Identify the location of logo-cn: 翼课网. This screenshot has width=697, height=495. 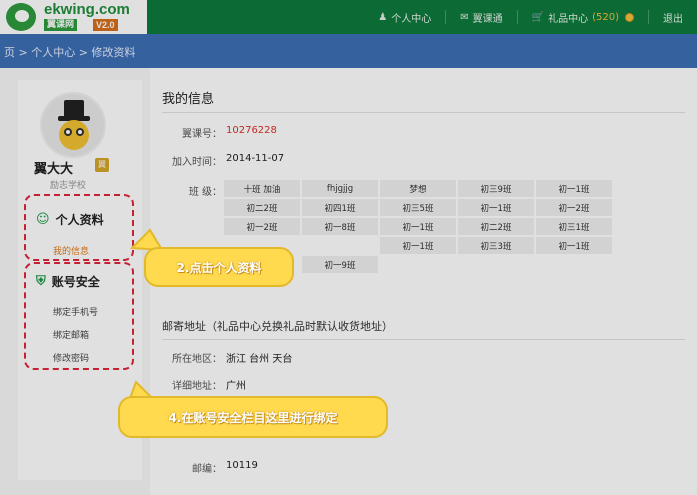
(61, 25).